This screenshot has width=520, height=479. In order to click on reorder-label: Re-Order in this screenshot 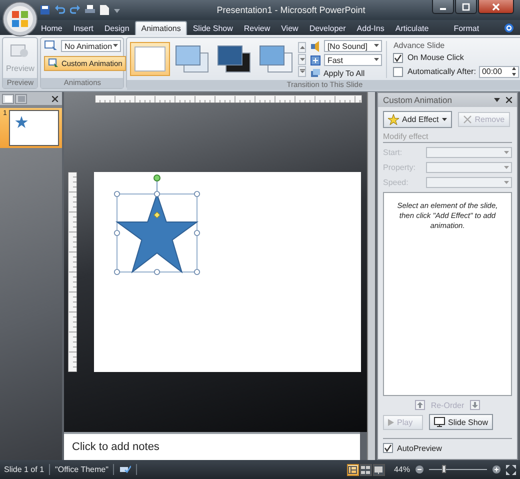, I will do `click(447, 405)`.